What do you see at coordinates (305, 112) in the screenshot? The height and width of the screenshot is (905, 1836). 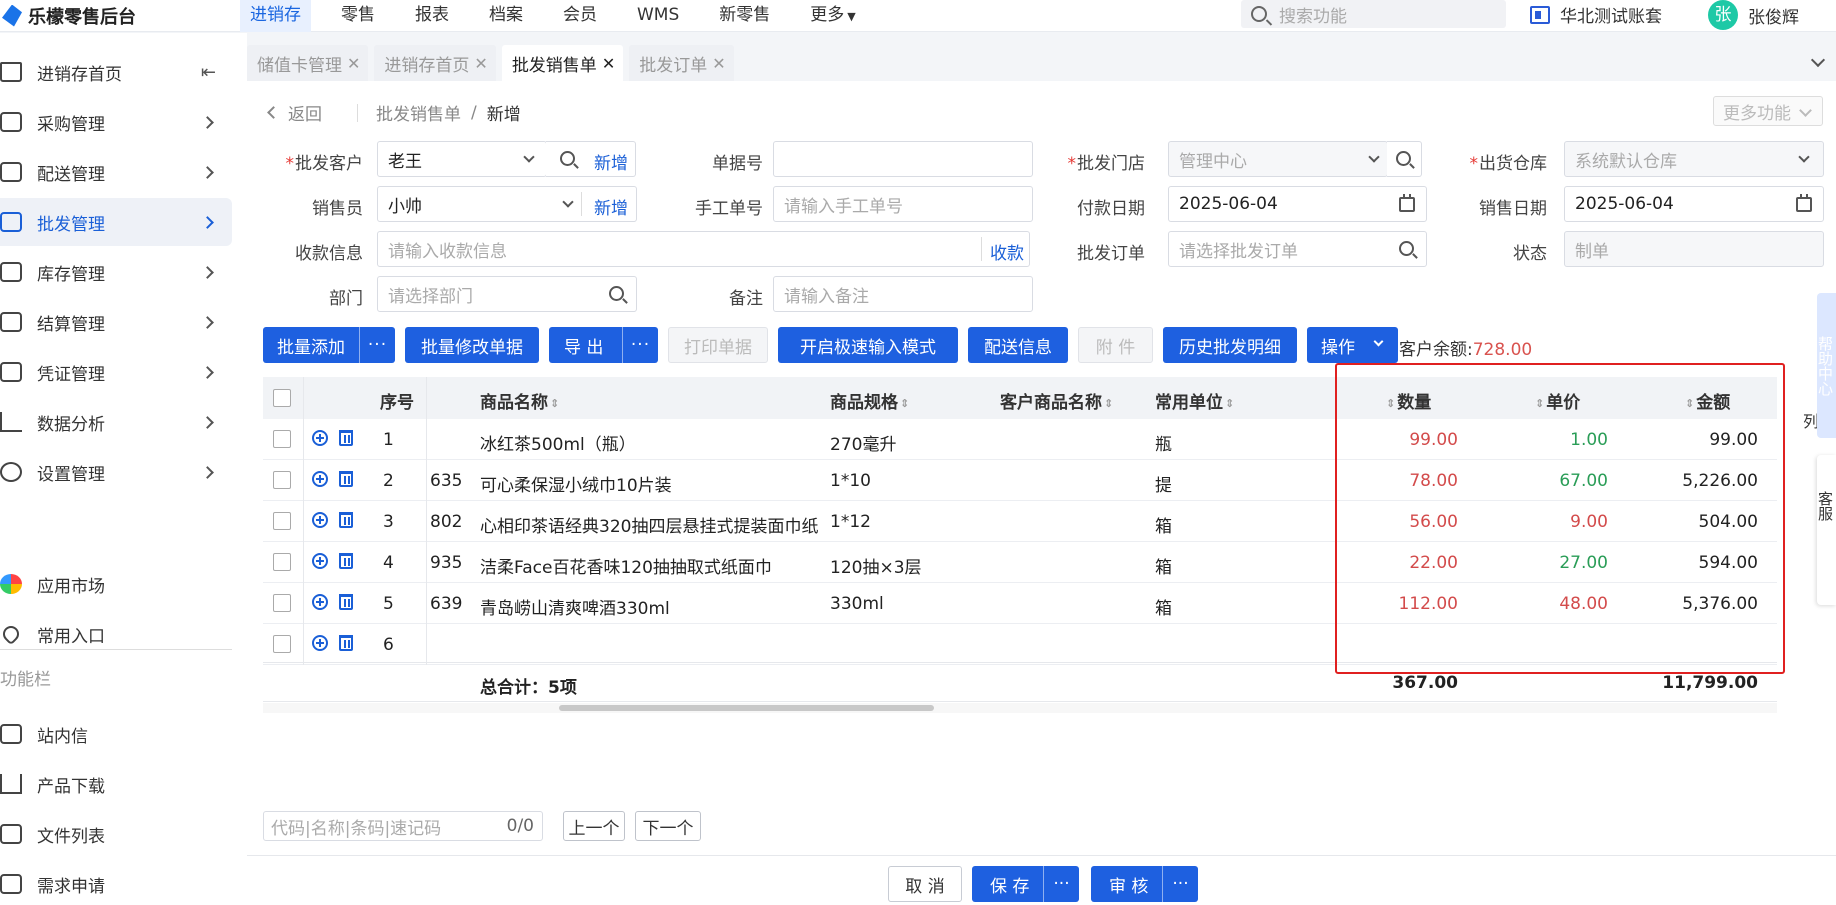 I see `back-link: 返回` at bounding box center [305, 112].